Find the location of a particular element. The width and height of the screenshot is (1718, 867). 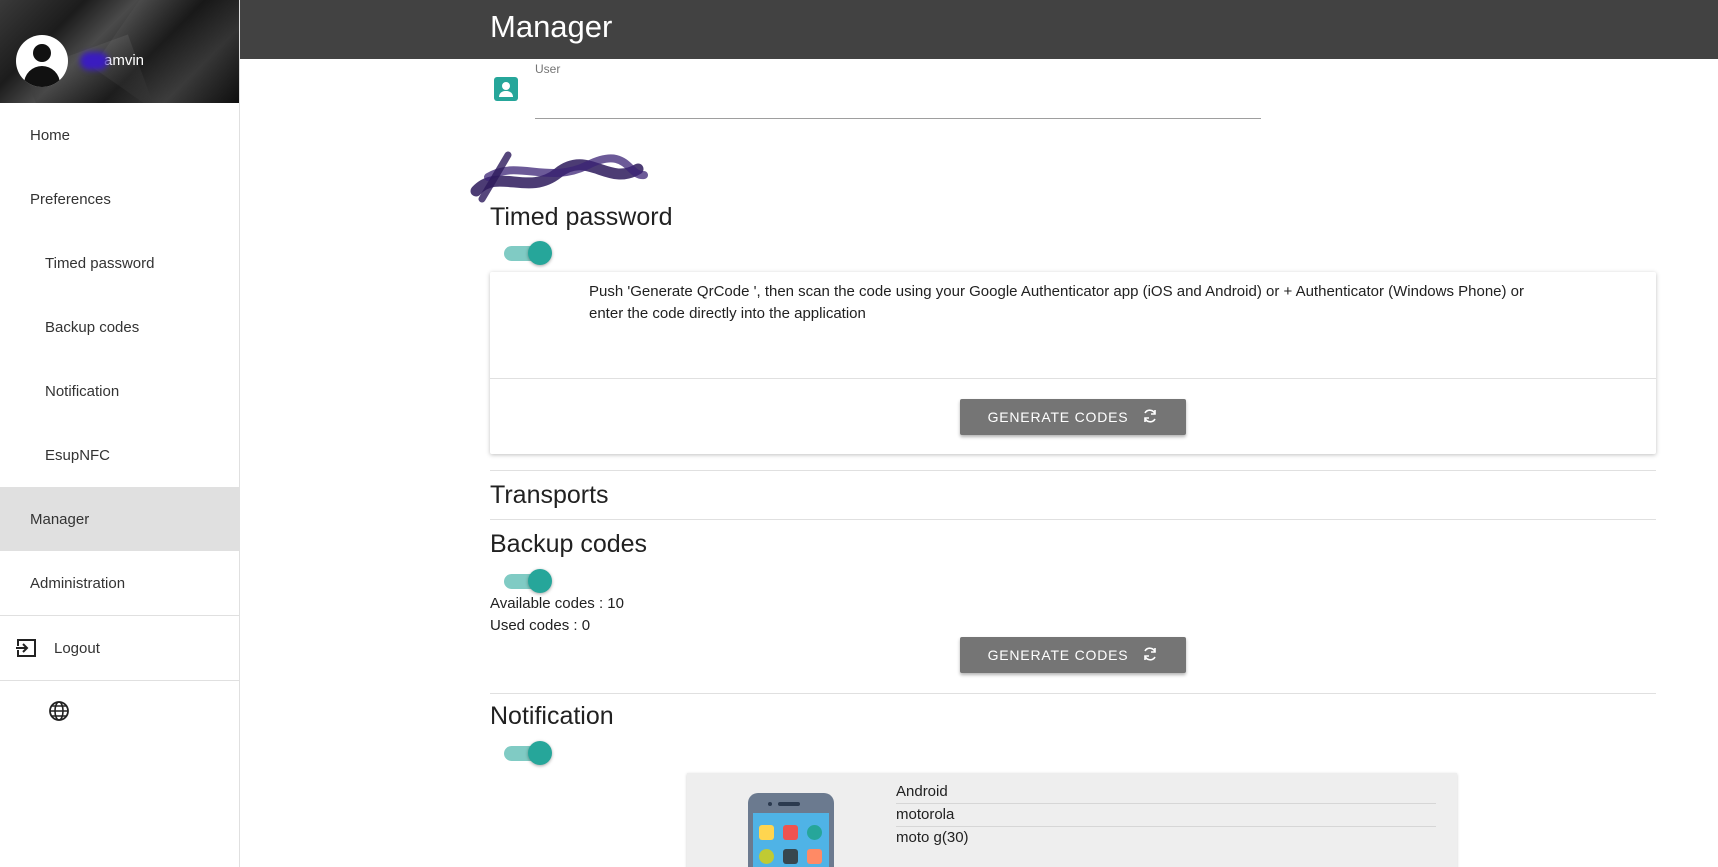

timed-password-toggle is located at coordinates (529, 253).